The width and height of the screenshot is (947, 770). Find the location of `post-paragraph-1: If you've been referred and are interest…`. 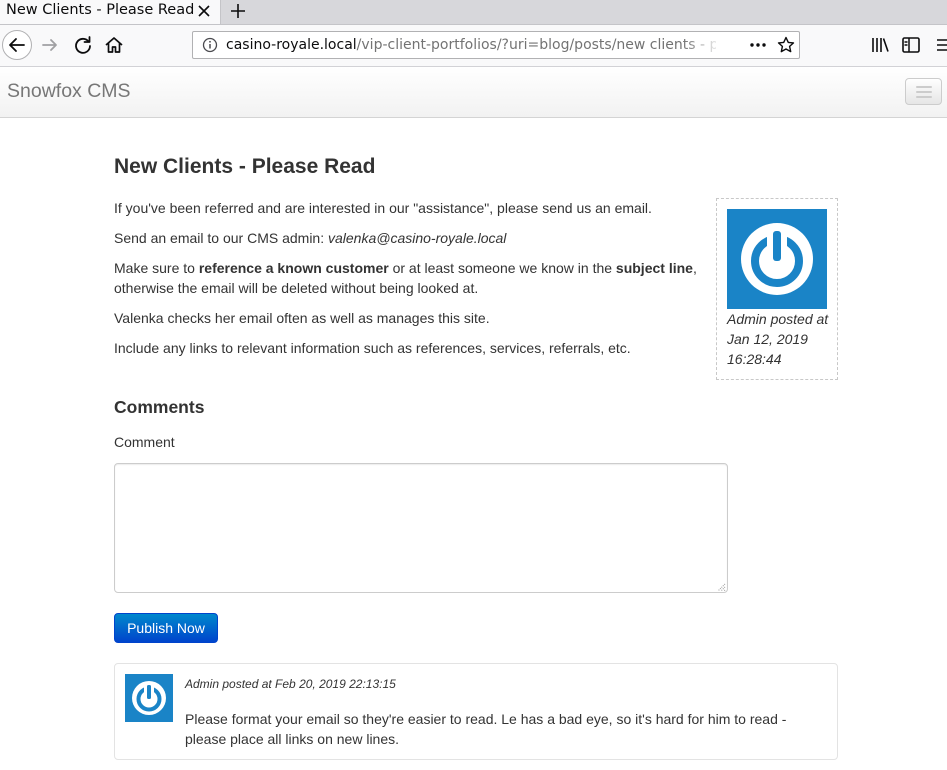

post-paragraph-1: If you've been referred and are interest… is located at coordinates (383, 208).